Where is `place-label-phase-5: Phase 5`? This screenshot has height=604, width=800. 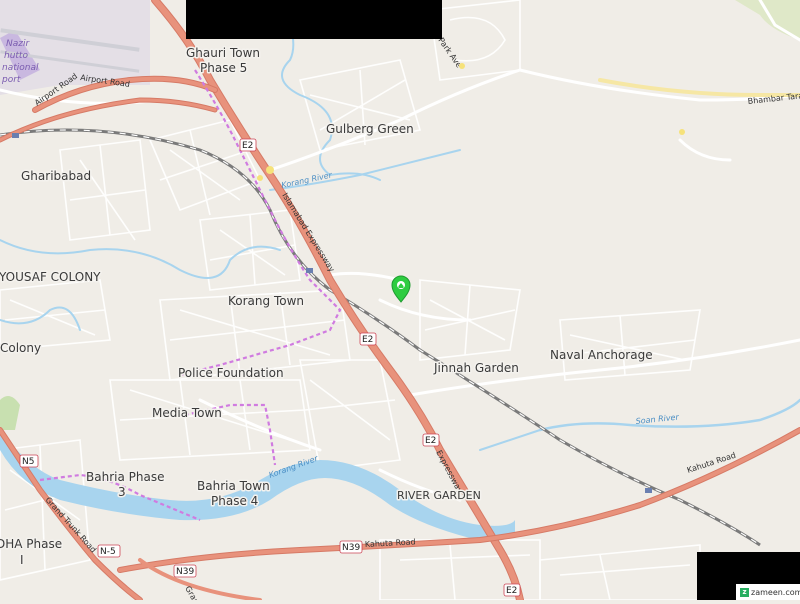
place-label-phase-5: Phase 5 is located at coordinates (223, 68).